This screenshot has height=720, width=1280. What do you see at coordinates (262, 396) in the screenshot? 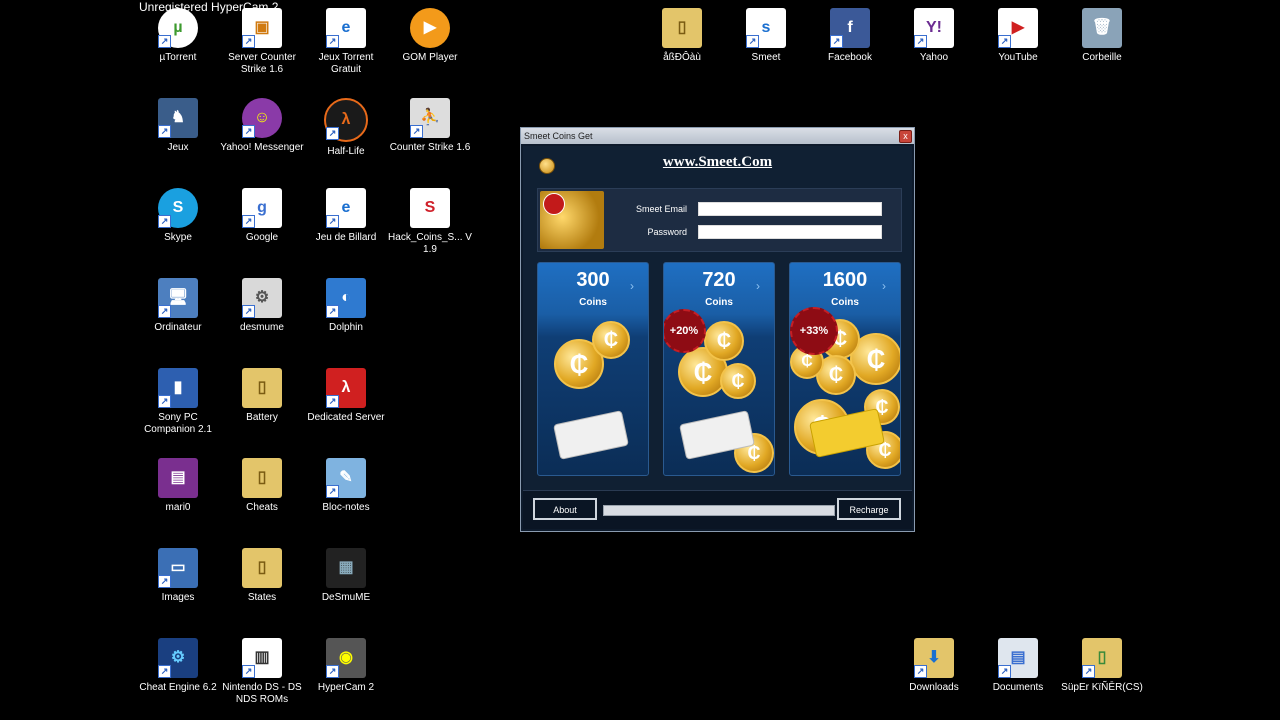
I see `desktop-icon-battery: ▯ Battery` at bounding box center [262, 396].